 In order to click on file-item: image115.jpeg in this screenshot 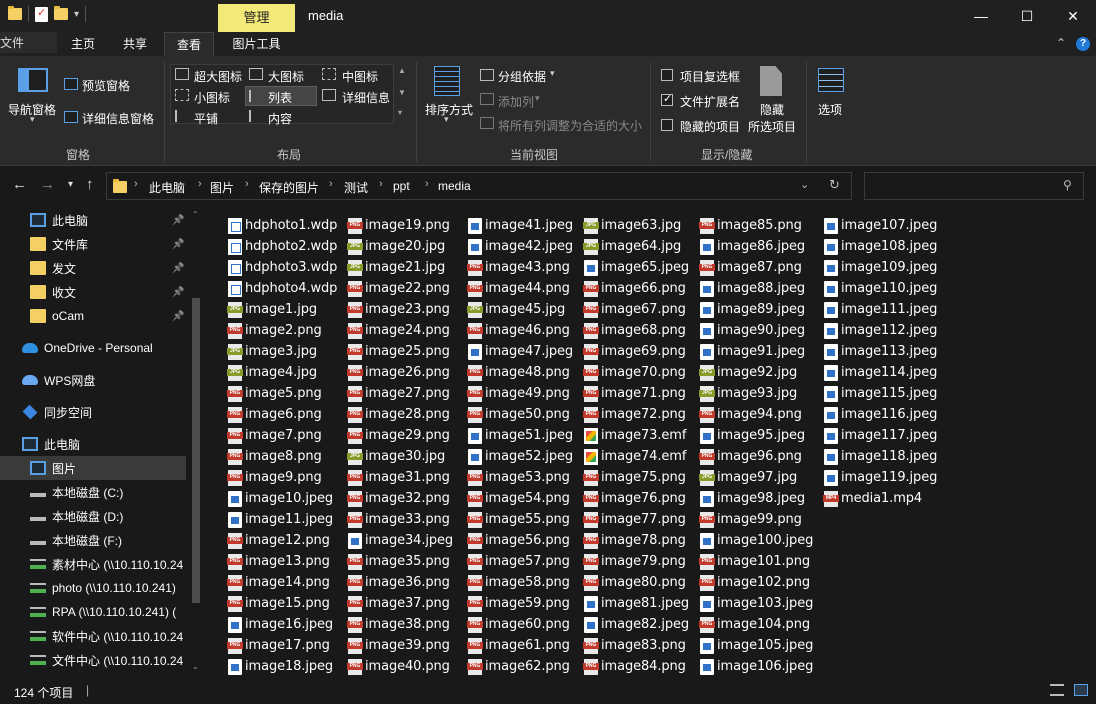, I will do `click(880, 393)`.